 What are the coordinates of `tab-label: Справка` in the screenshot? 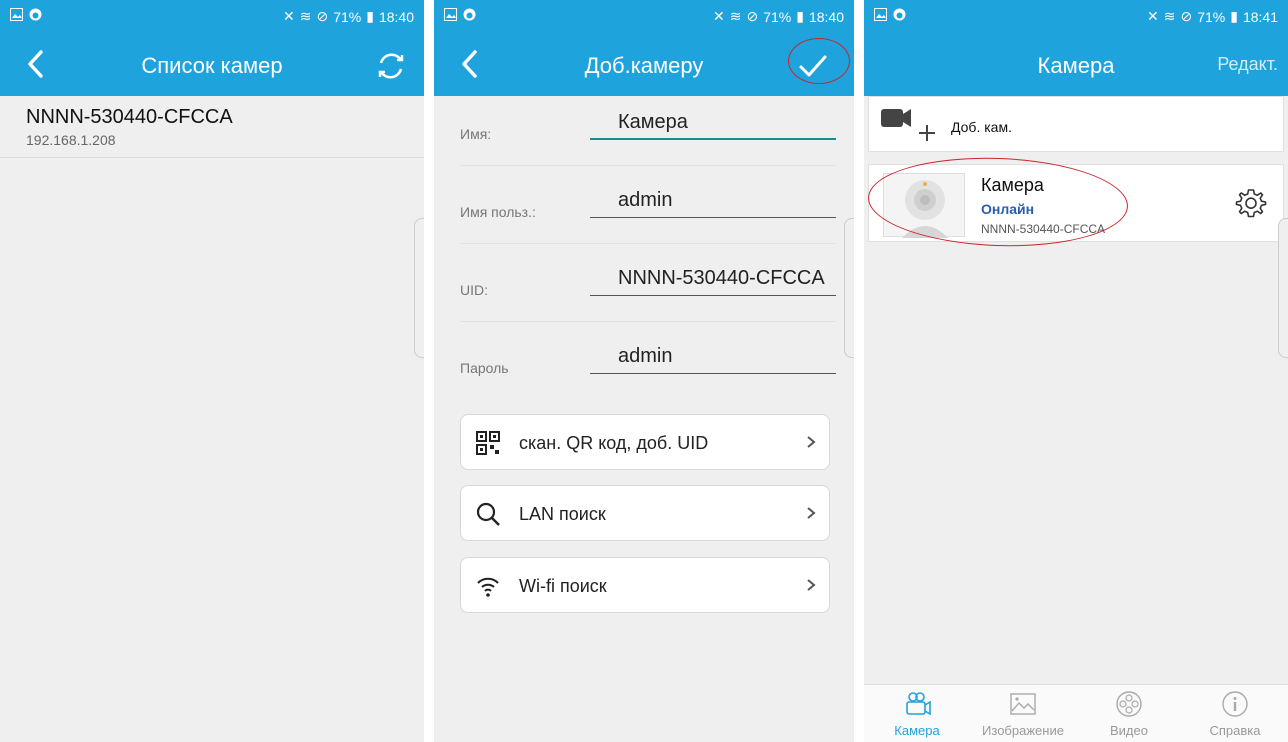 It's located at (1235, 730).